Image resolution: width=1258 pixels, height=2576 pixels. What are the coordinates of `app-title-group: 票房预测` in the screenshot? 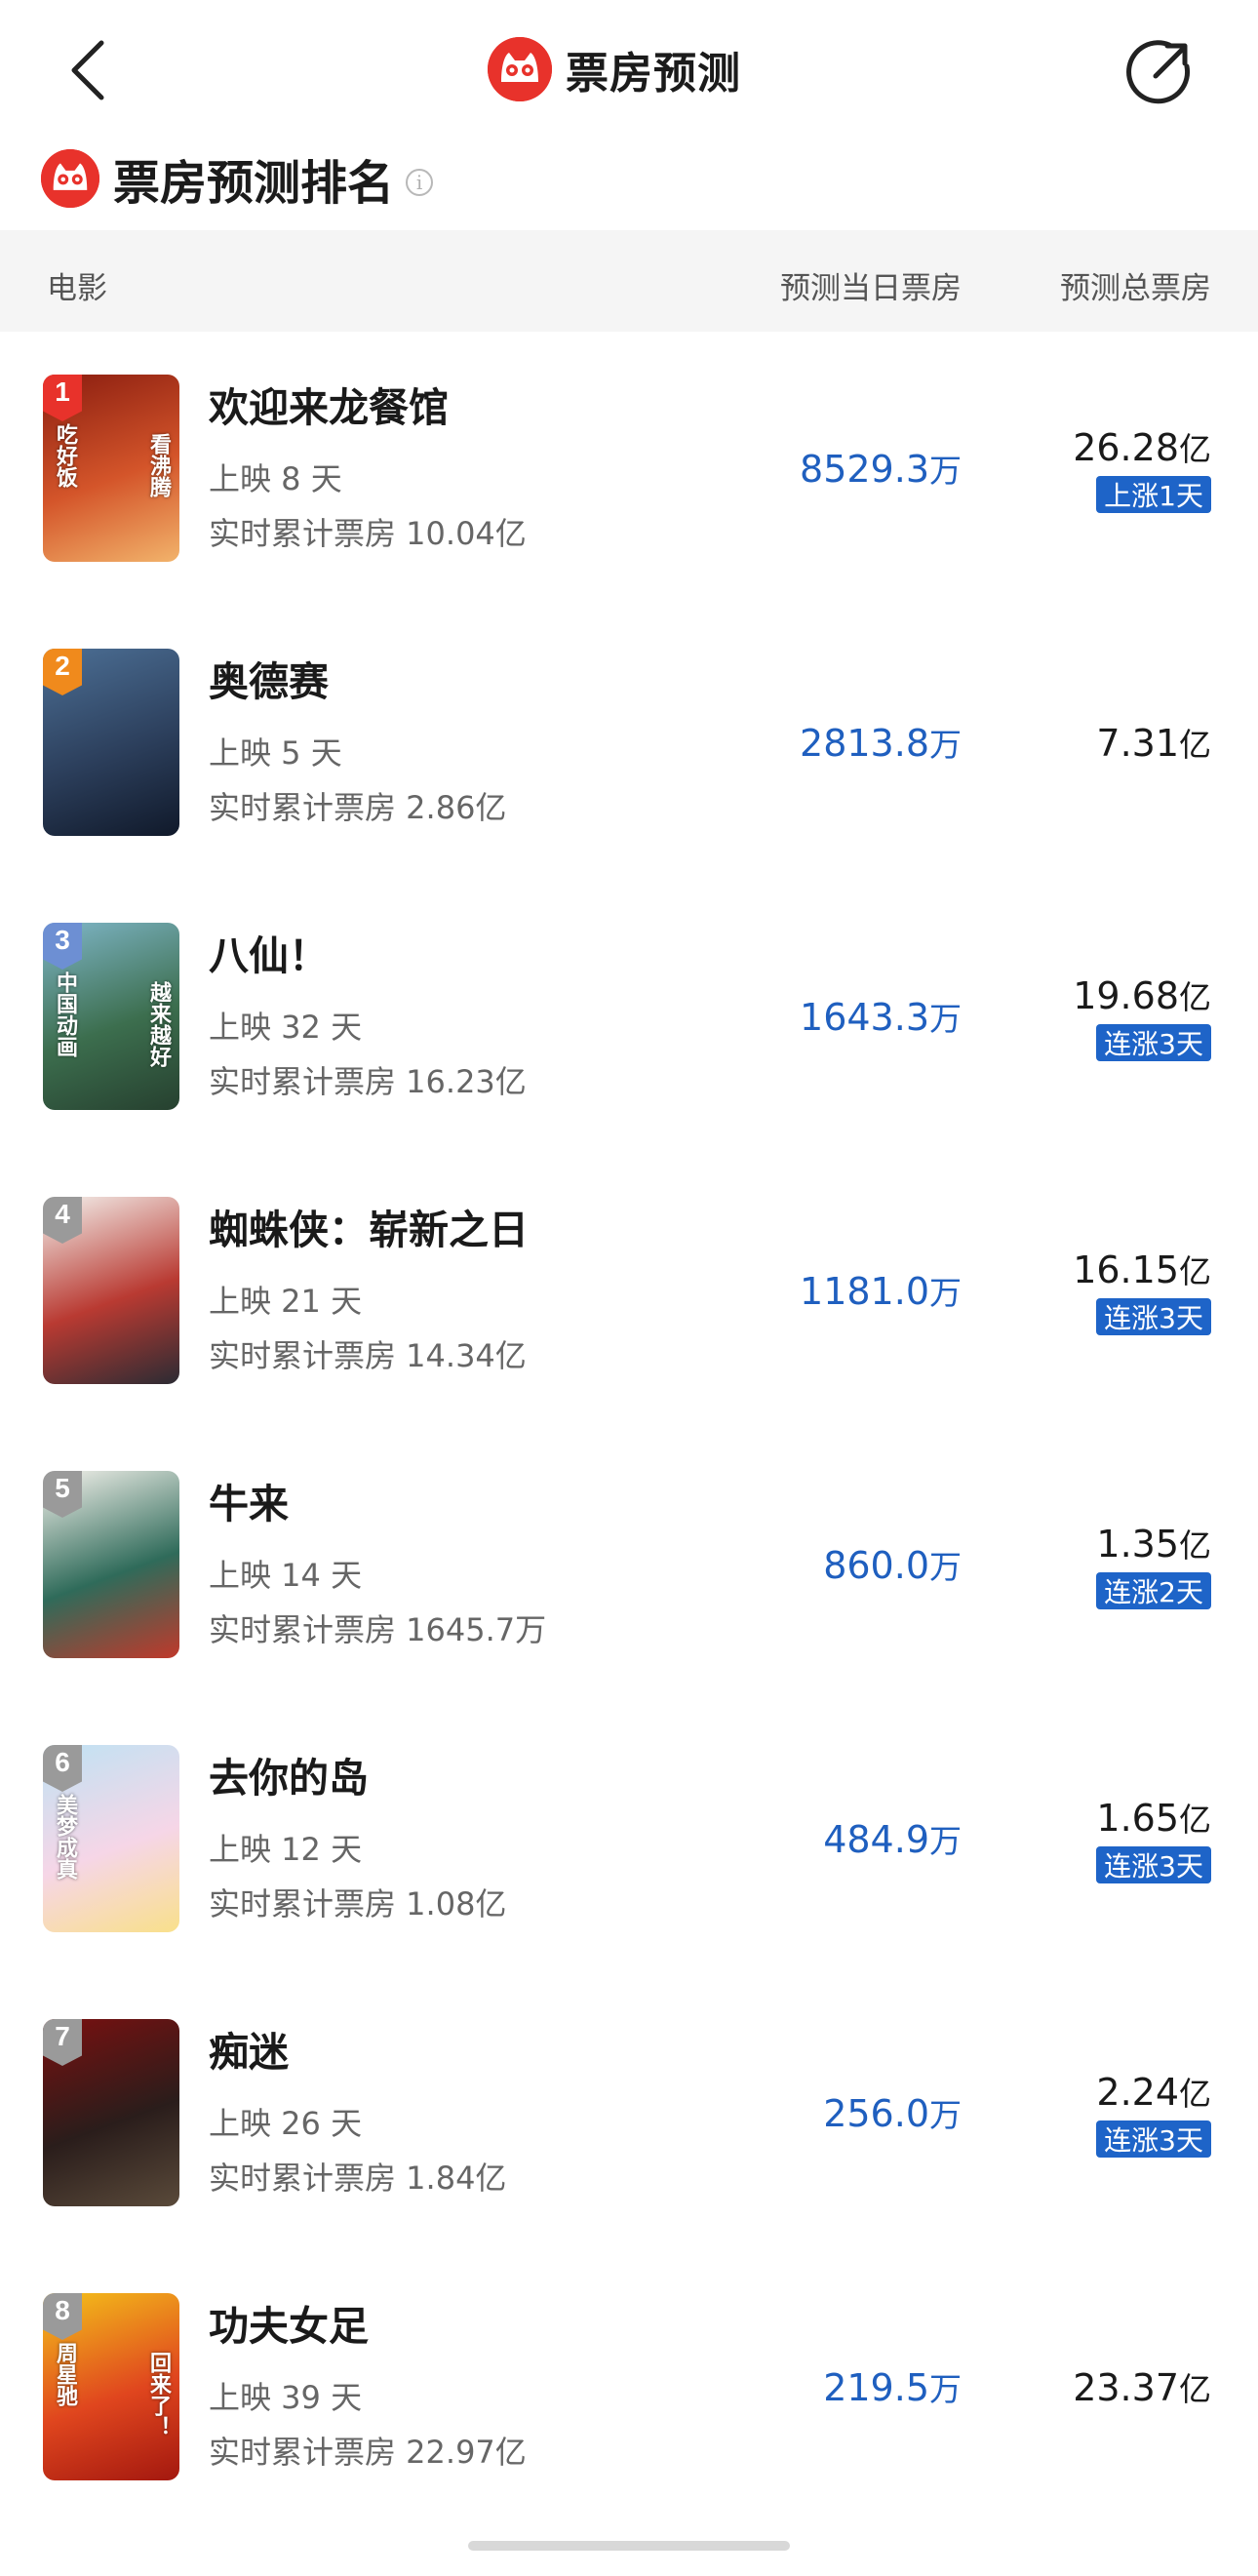 It's located at (614, 69).